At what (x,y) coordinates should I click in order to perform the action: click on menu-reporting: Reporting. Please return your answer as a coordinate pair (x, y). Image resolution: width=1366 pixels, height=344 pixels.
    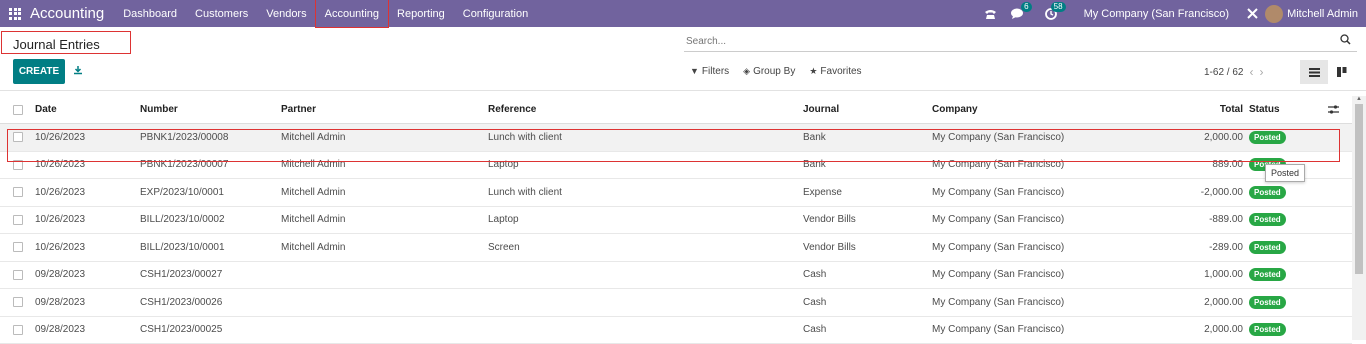
    Looking at the image, I should click on (421, 13).